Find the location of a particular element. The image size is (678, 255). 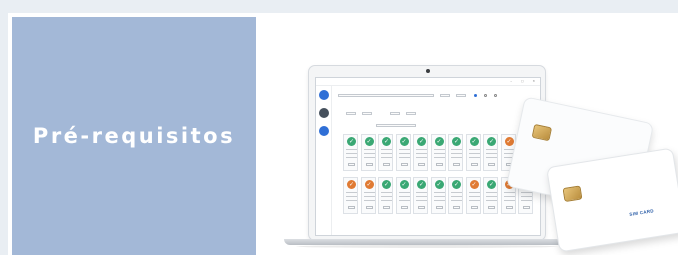

app-titlebar: – ▢ ✕ is located at coordinates (428, 82).